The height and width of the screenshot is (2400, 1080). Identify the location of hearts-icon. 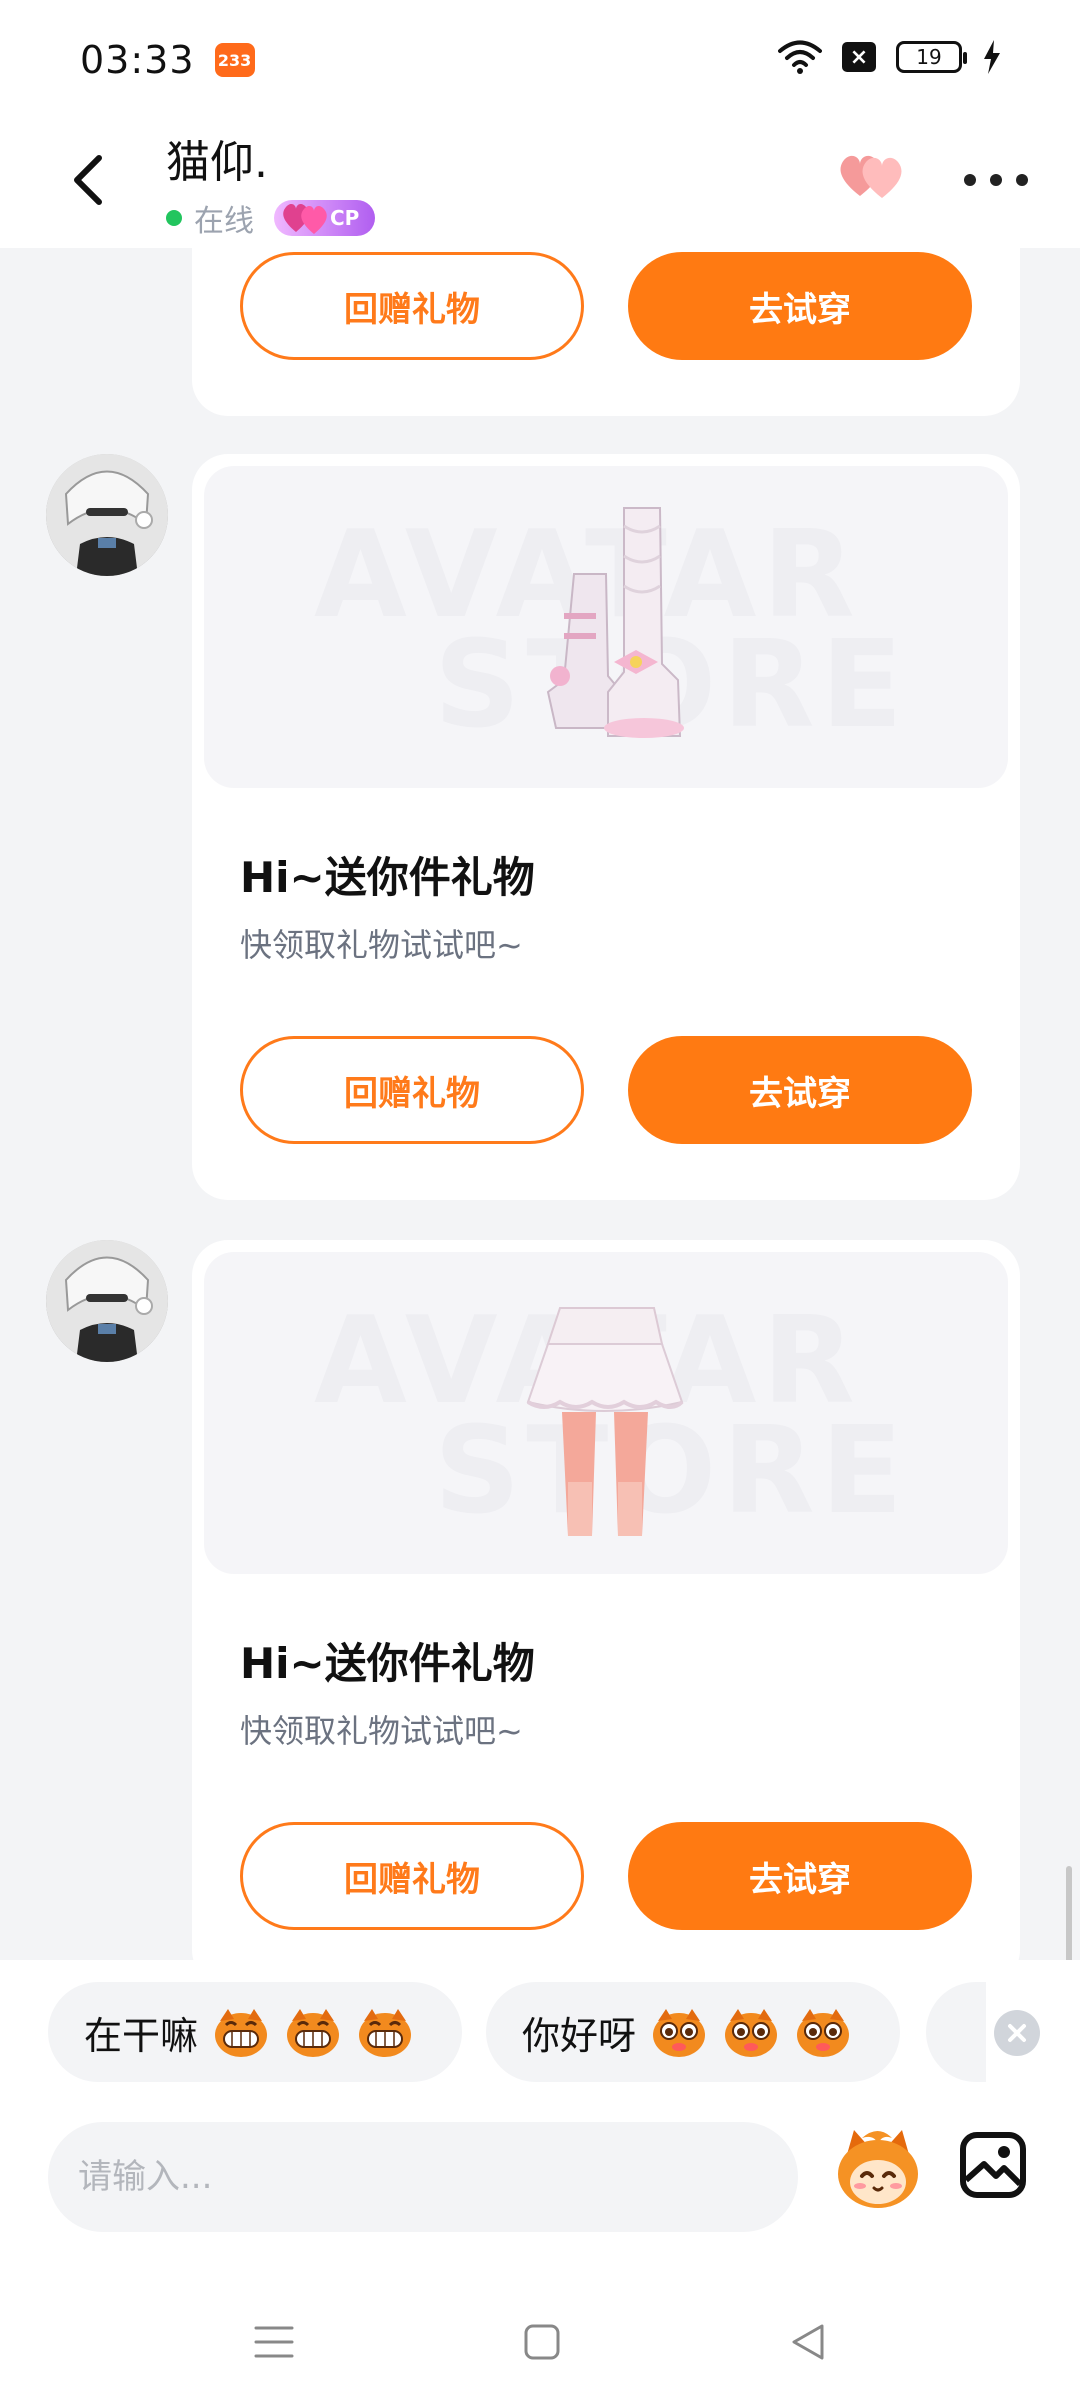
(871, 176).